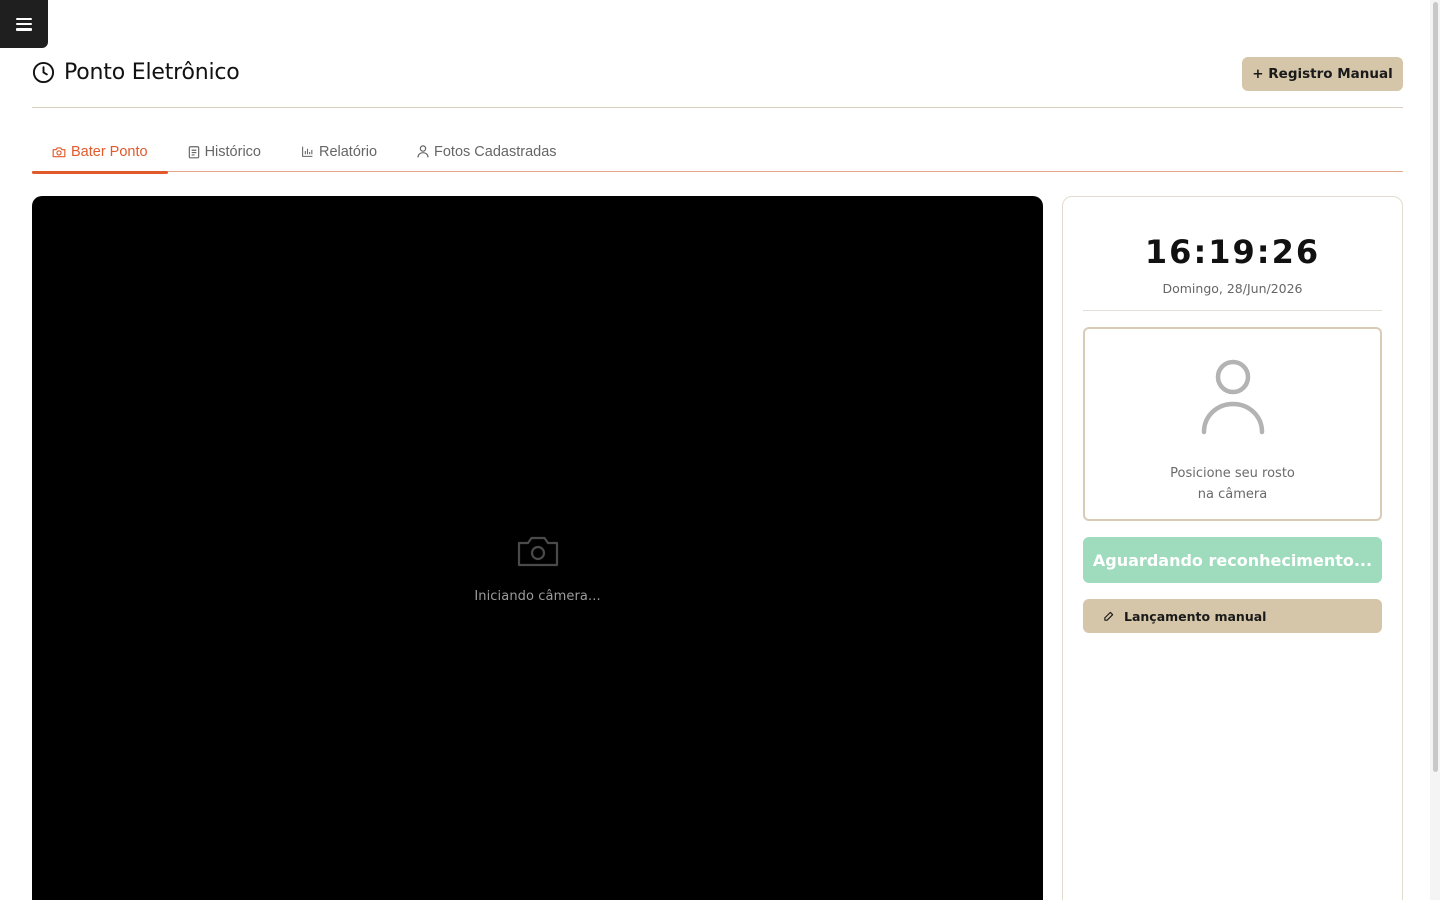  I want to click on tab-label: Fotos Cadastradas, so click(495, 151).